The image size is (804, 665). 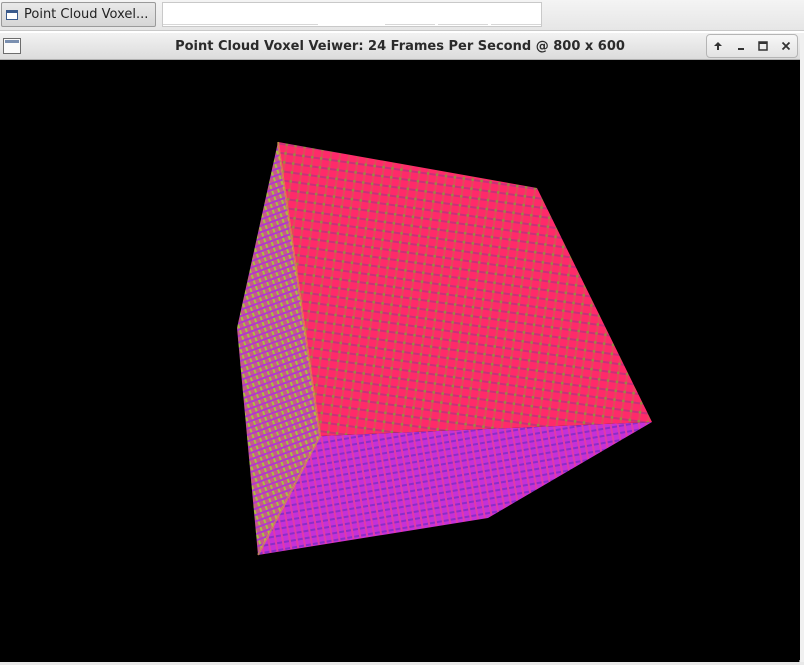 I want to click on window-right-edge, so click(x=802, y=347).